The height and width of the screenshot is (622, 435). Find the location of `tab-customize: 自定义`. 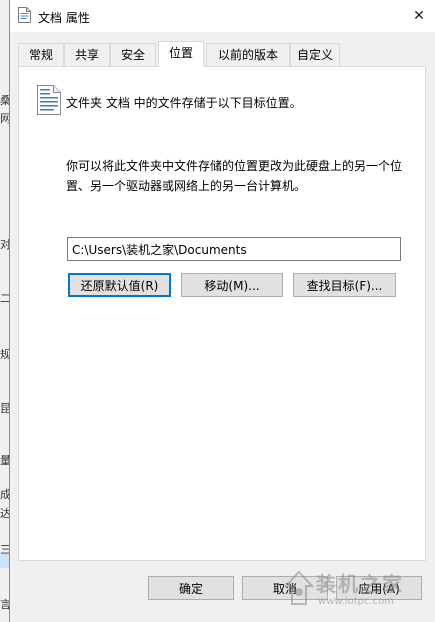

tab-customize: 自定义 is located at coordinates (315, 54).